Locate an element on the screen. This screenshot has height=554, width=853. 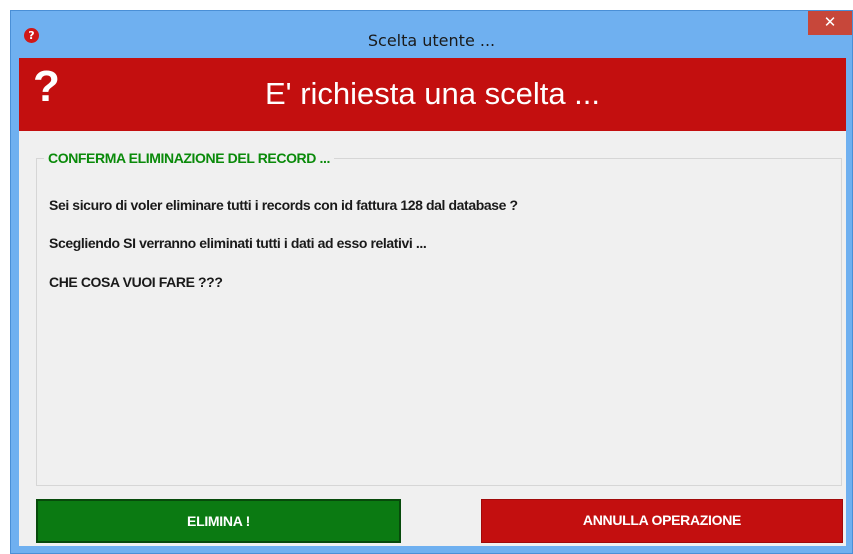
close-icon: ✕ is located at coordinates (830, 22).